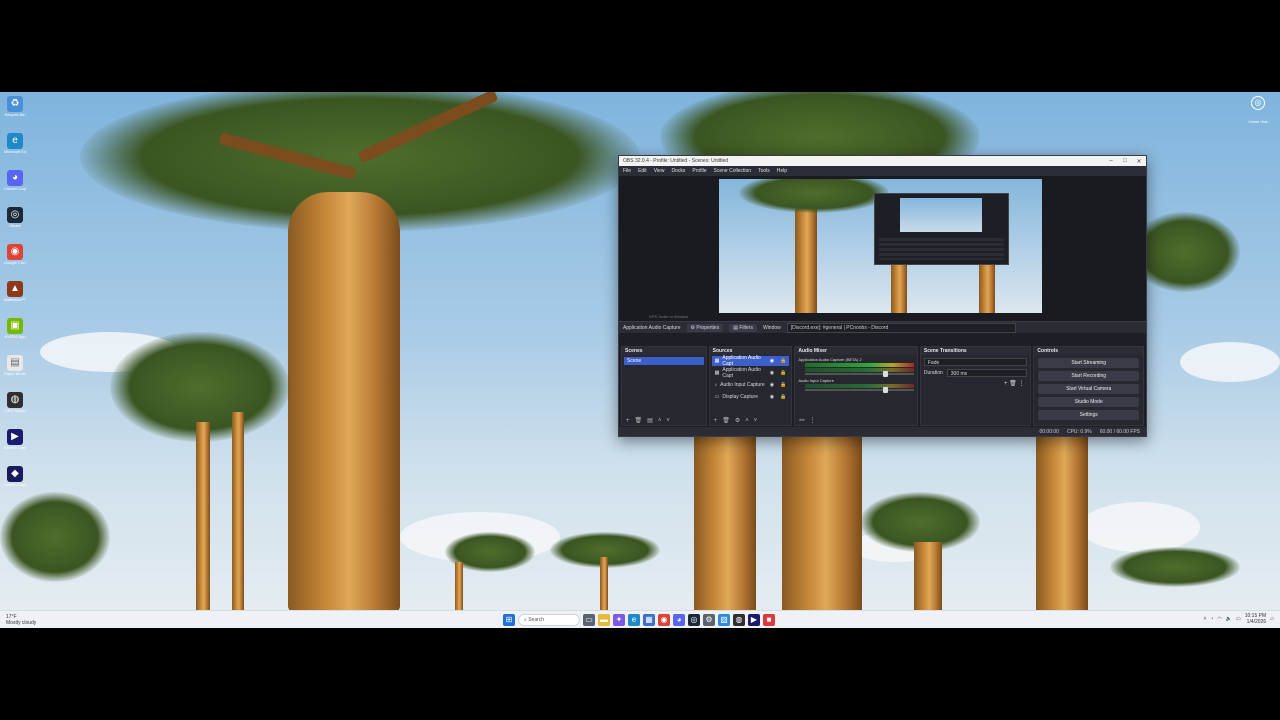  What do you see at coordinates (699, 171) in the screenshot?
I see `menu-profile: Profile` at bounding box center [699, 171].